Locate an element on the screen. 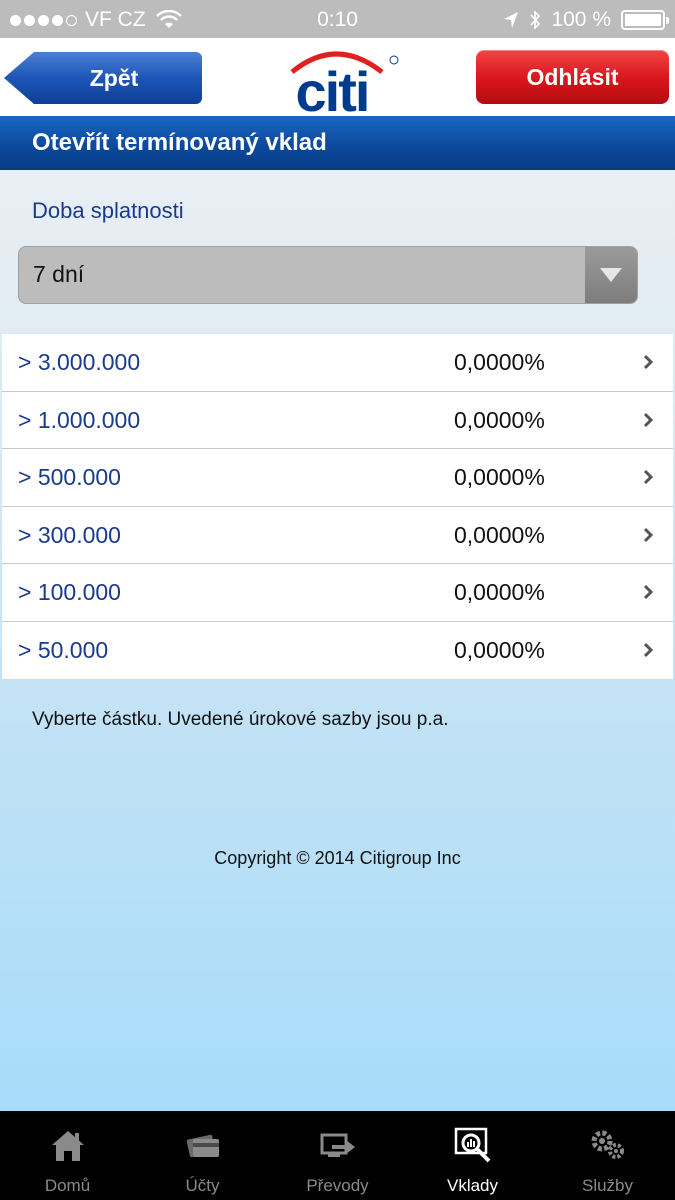 This screenshot has height=1200, width=675. rate-row-amount: > 500.000 is located at coordinates (69, 477).